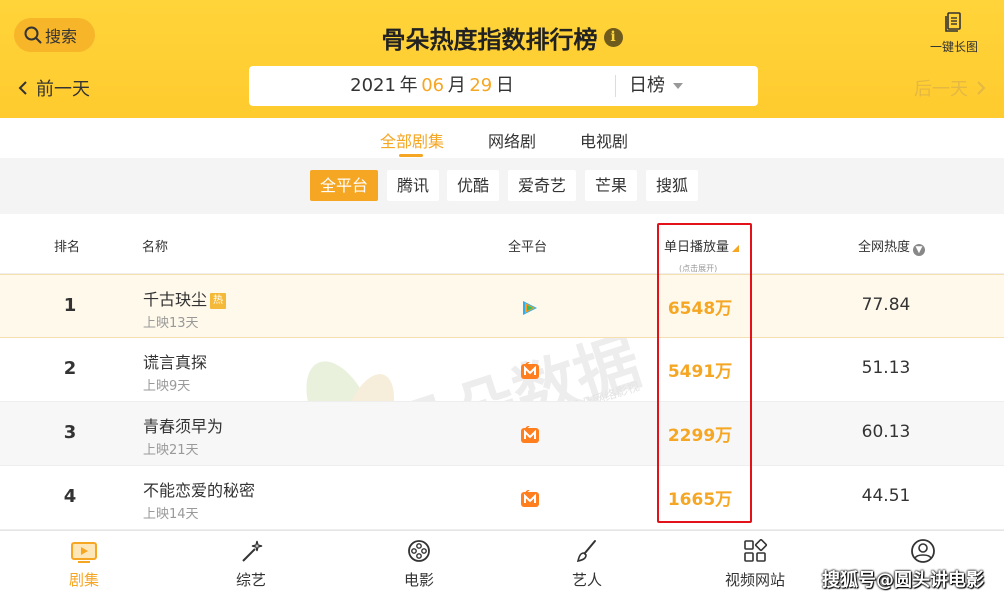  What do you see at coordinates (489, 40) in the screenshot?
I see `page-title-text: 骨朵热度指数排行榜` at bounding box center [489, 40].